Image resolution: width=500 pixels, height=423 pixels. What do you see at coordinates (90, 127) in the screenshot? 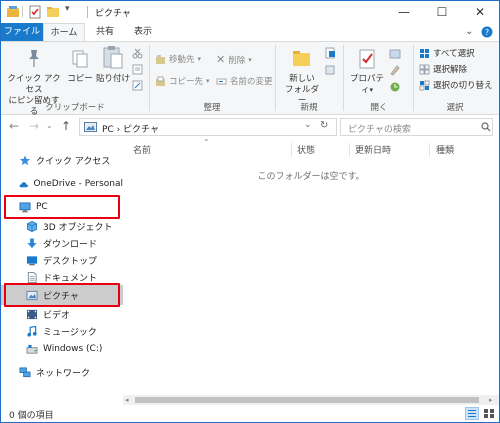
I see `pictures-folder-icon` at bounding box center [90, 127].